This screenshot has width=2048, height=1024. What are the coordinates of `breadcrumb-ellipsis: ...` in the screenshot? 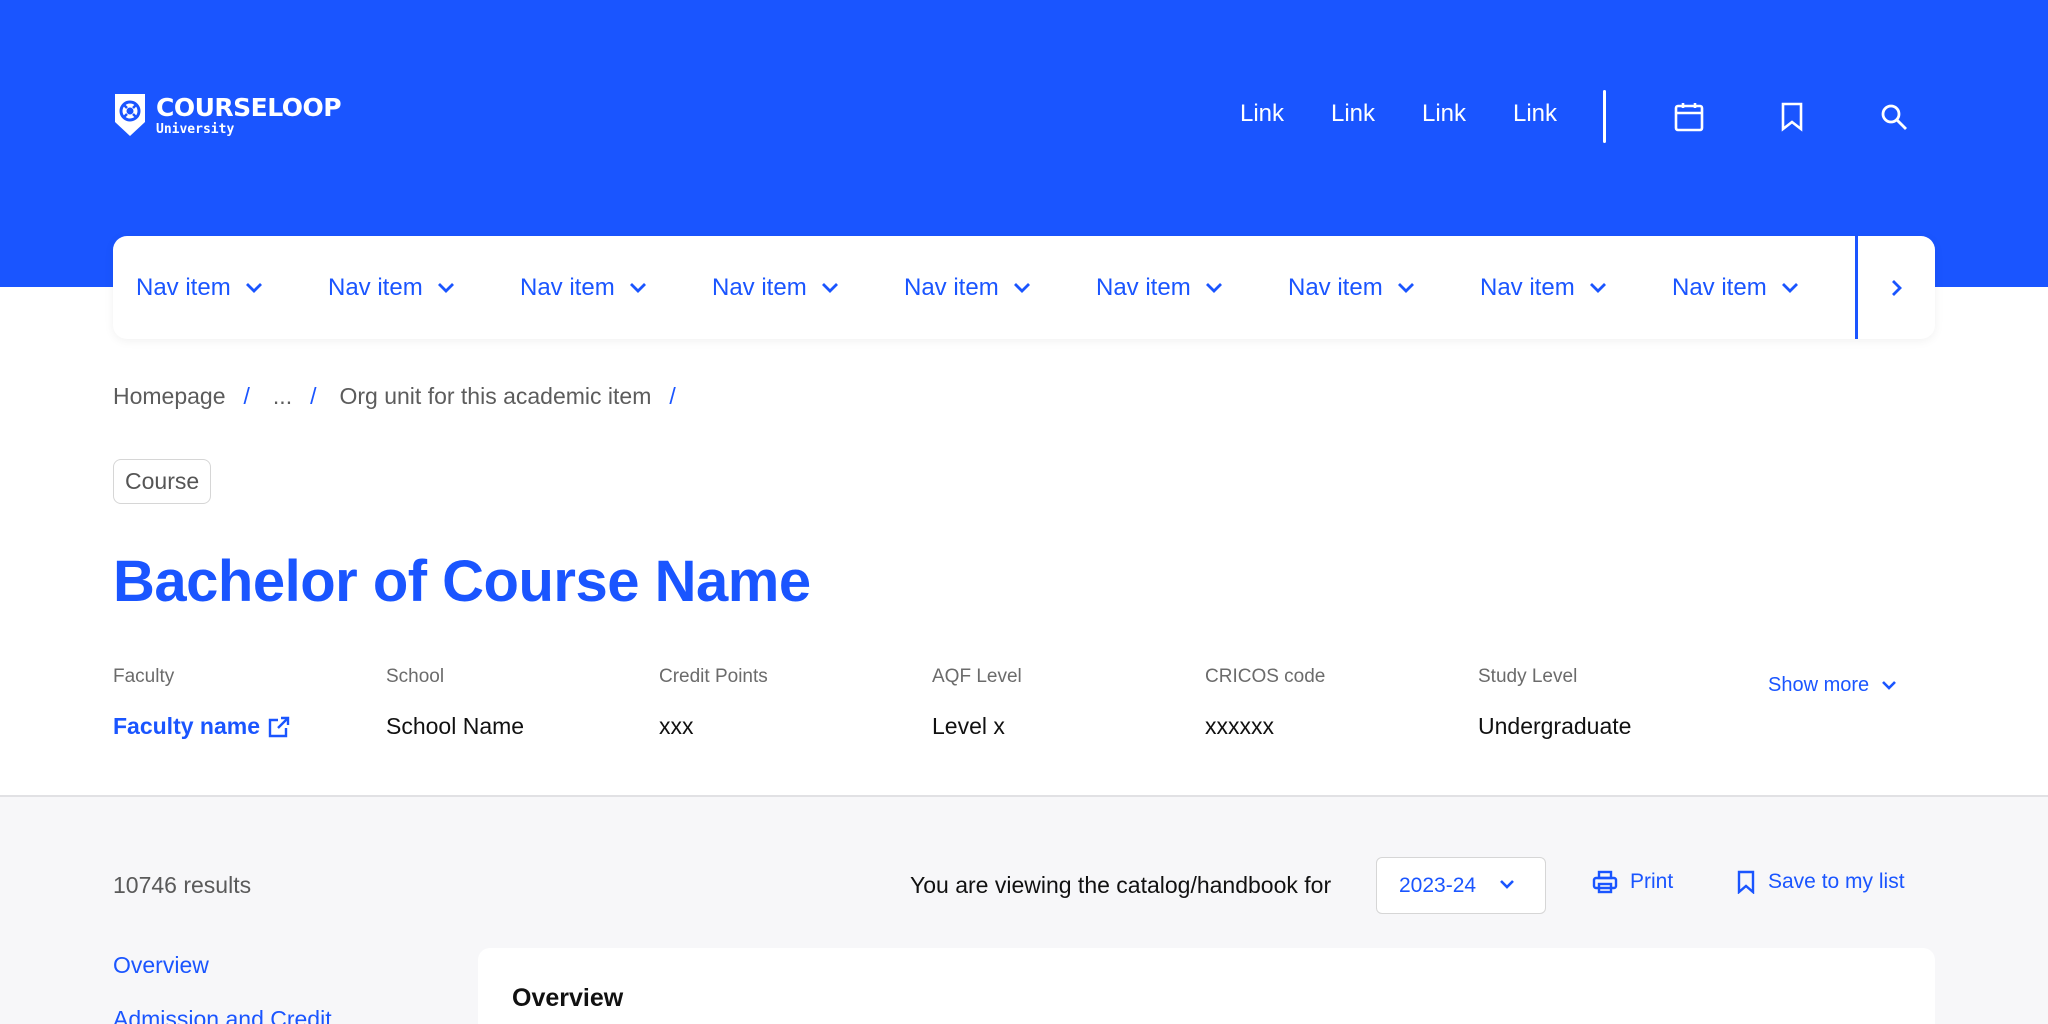 It's located at (282, 396).